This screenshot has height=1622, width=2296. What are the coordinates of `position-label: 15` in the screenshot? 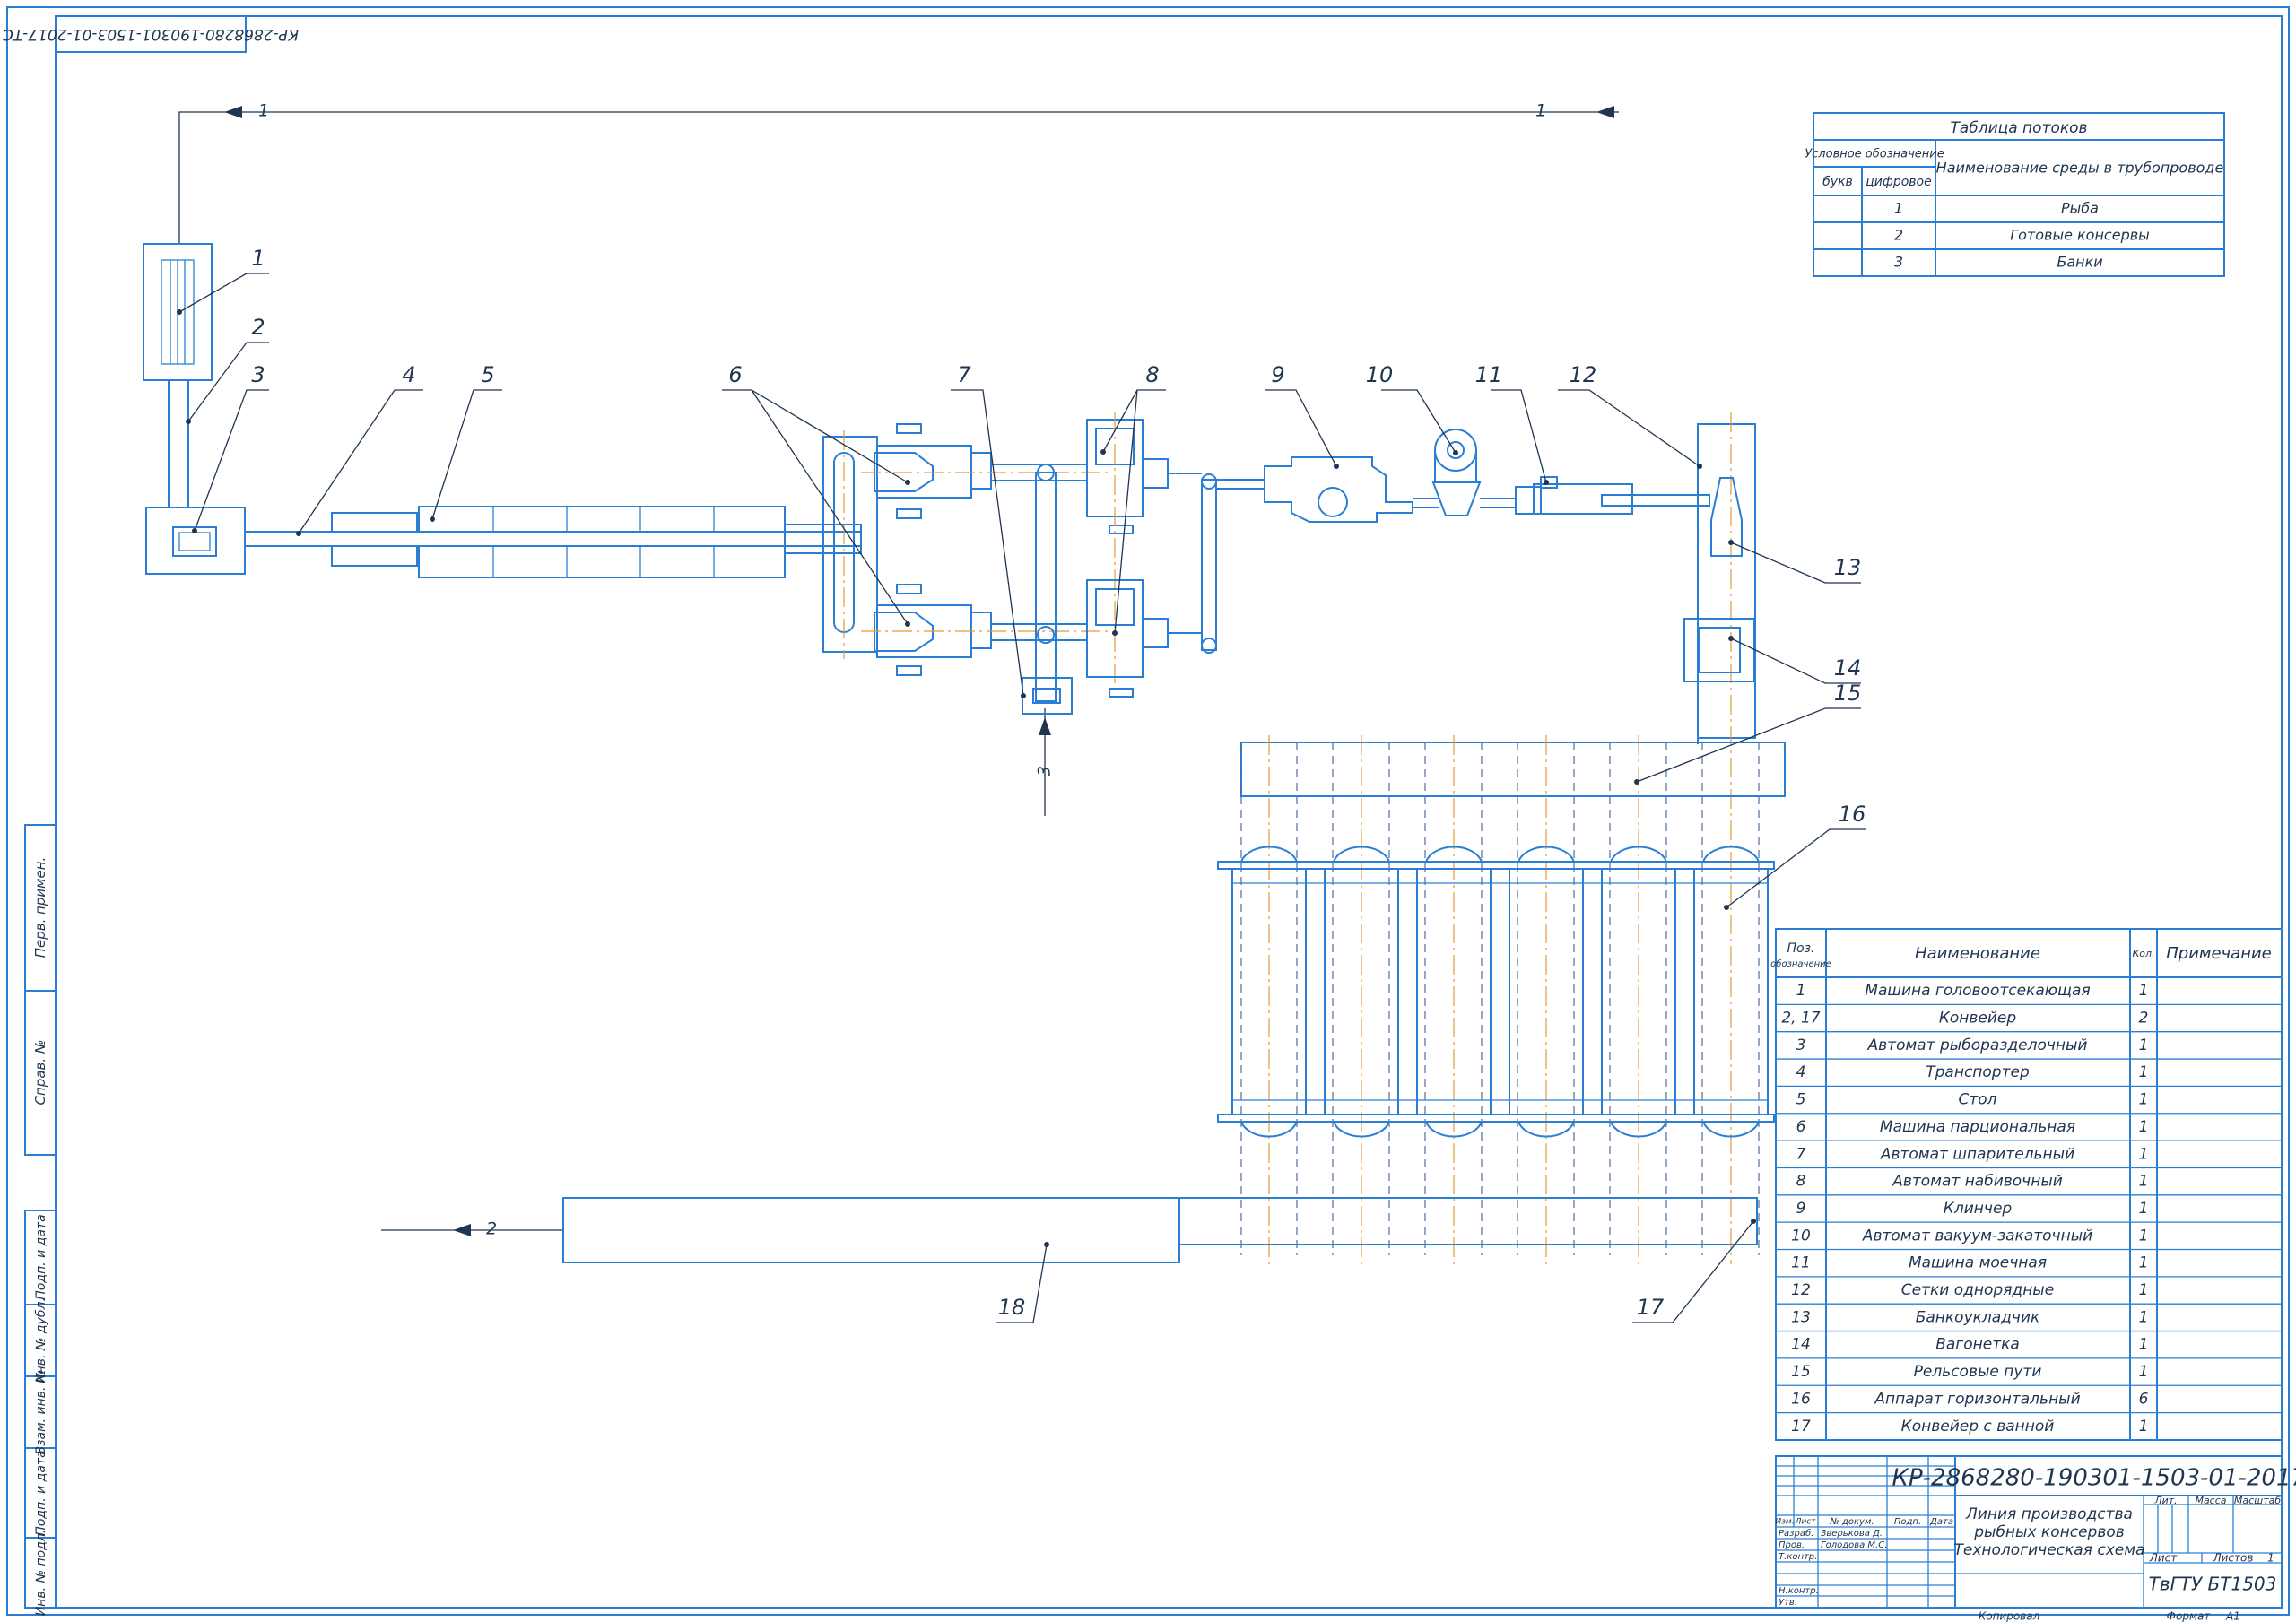 It's located at (1848, 693).